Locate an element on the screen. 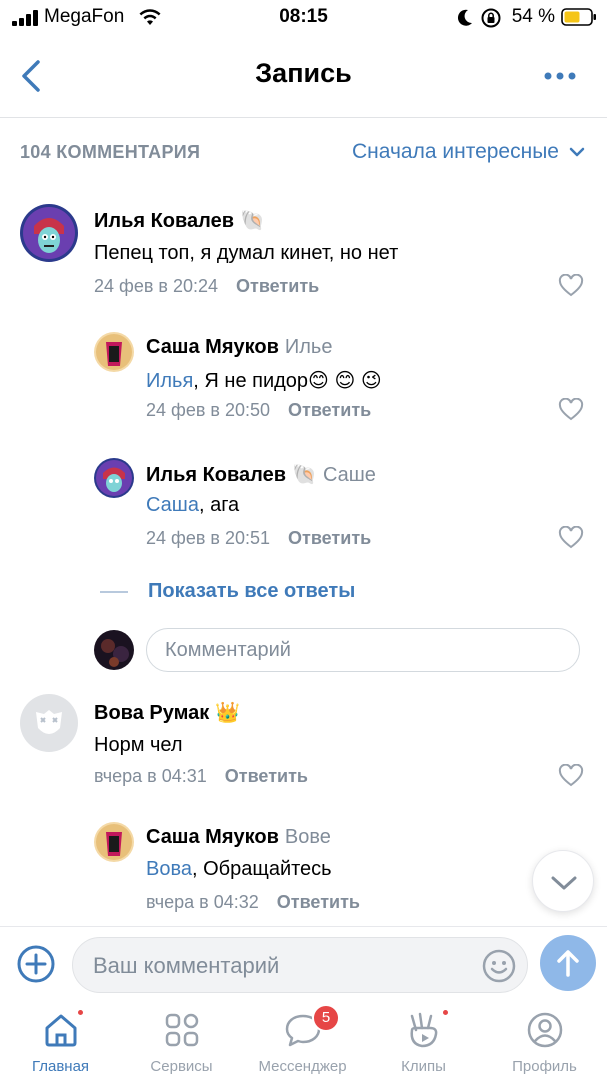  tab-clips: Клипы is located at coordinates (423, 1041).